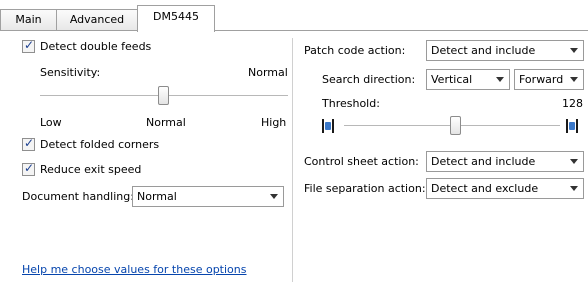 The width and height of the screenshot is (588, 286). I want to click on sensitivity-label: Sensitivity:, so click(70, 72).